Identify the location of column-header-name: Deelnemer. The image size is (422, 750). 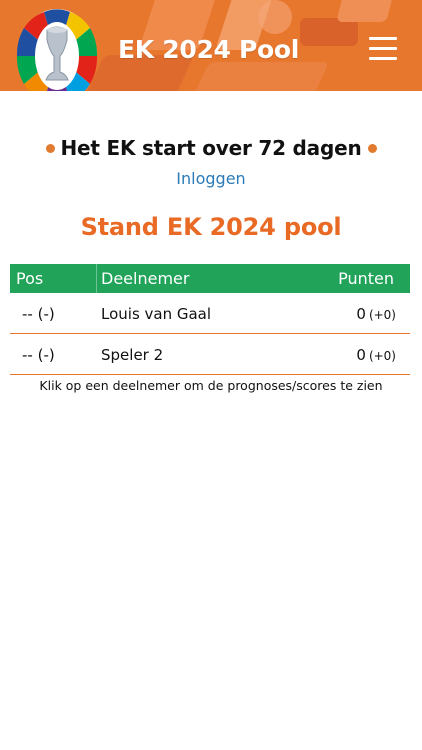
(145, 278).